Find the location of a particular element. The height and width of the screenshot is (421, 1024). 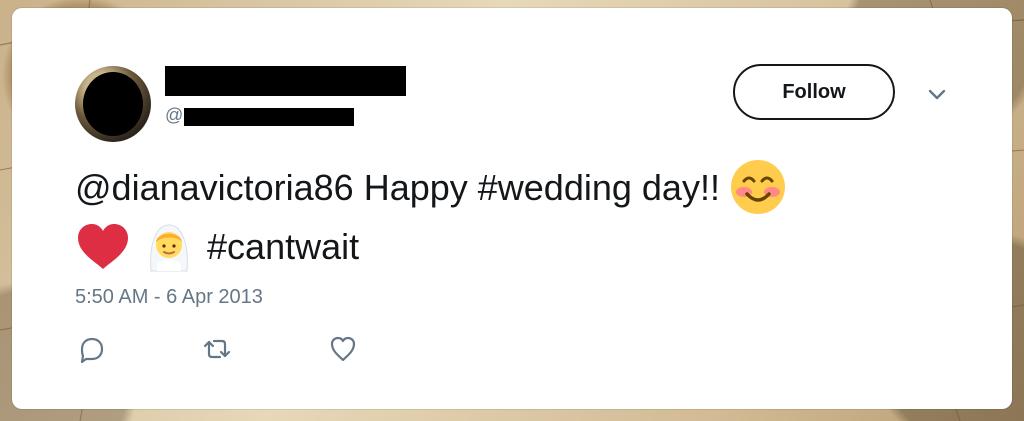

bride-with-veil-emoji is located at coordinates (169, 248).